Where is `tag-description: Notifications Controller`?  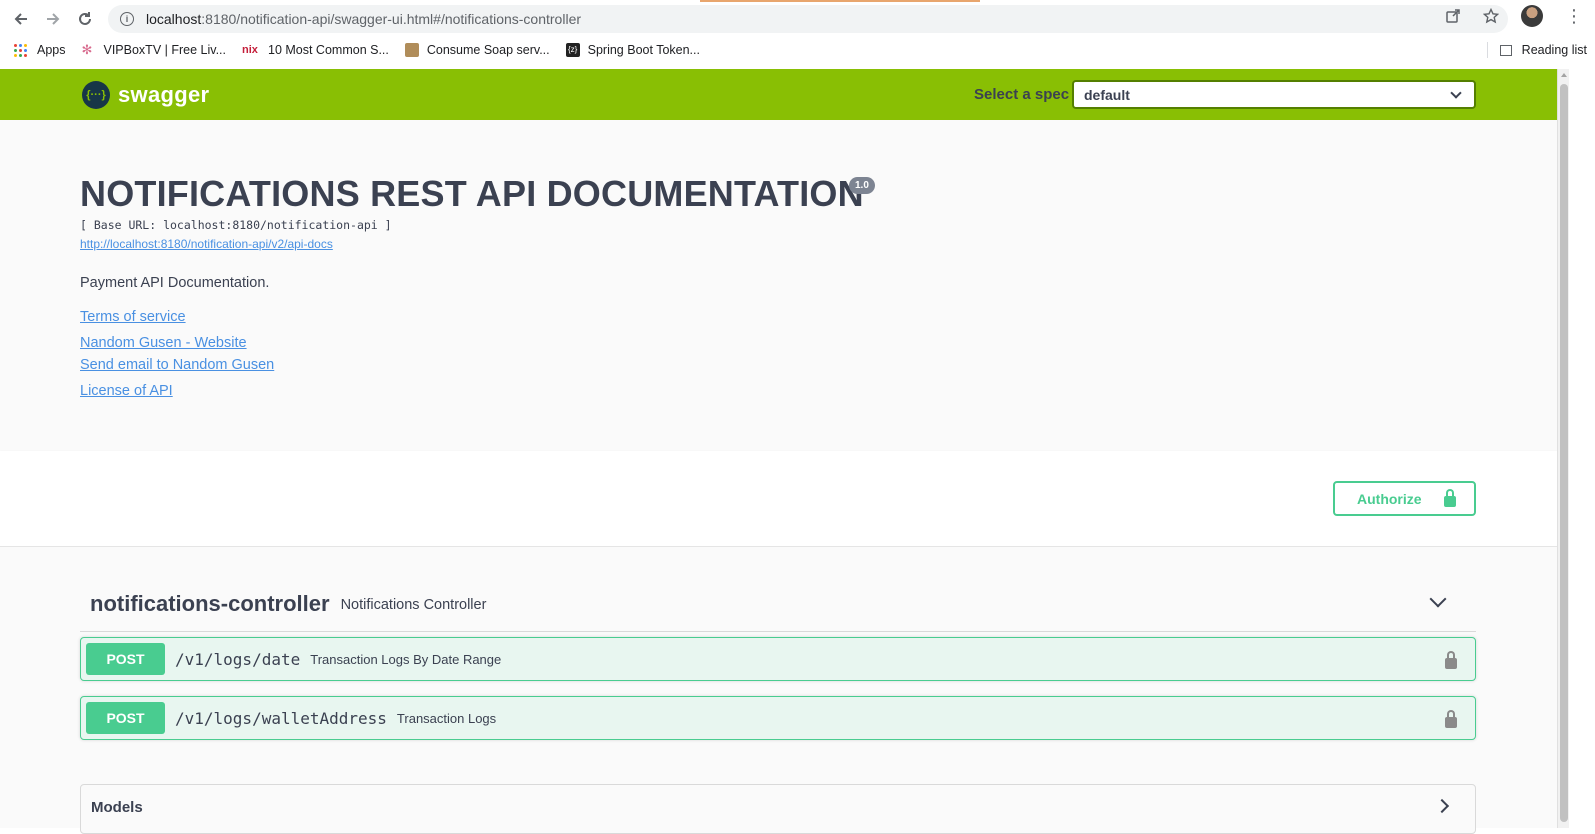
tag-description: Notifications Controller is located at coordinates (413, 605).